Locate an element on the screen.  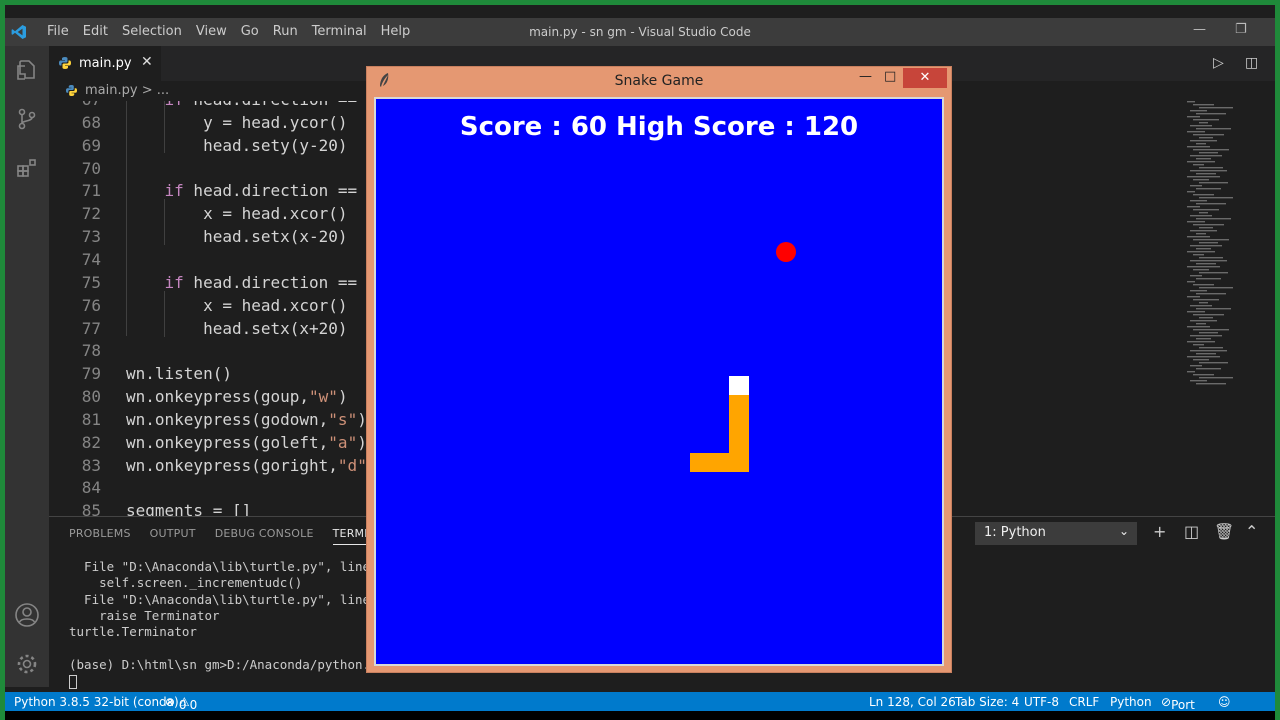
tab-main-py: main.py ✕ is located at coordinates (105, 63).